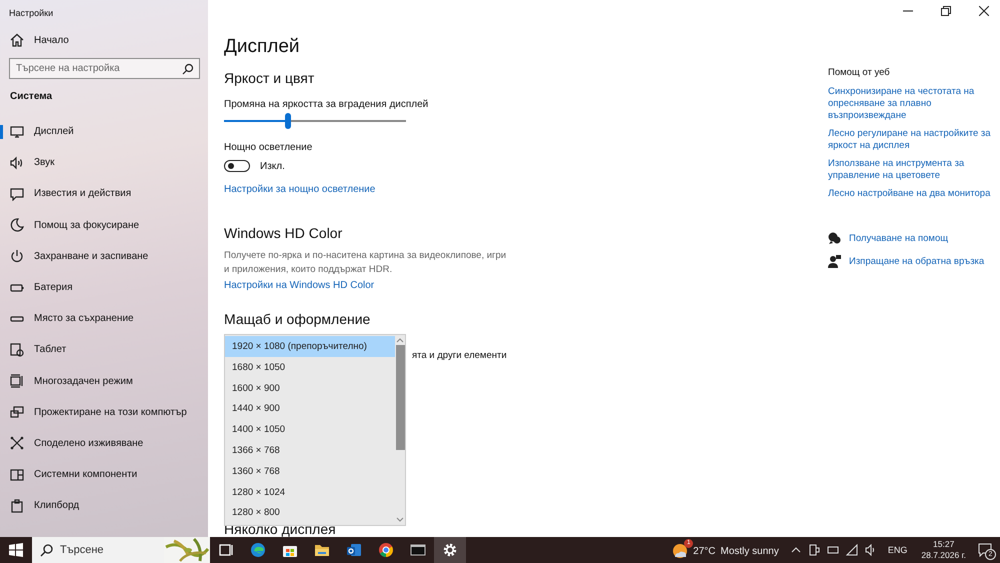 This screenshot has width=1000, height=563. I want to click on gear-icon, so click(450, 550).